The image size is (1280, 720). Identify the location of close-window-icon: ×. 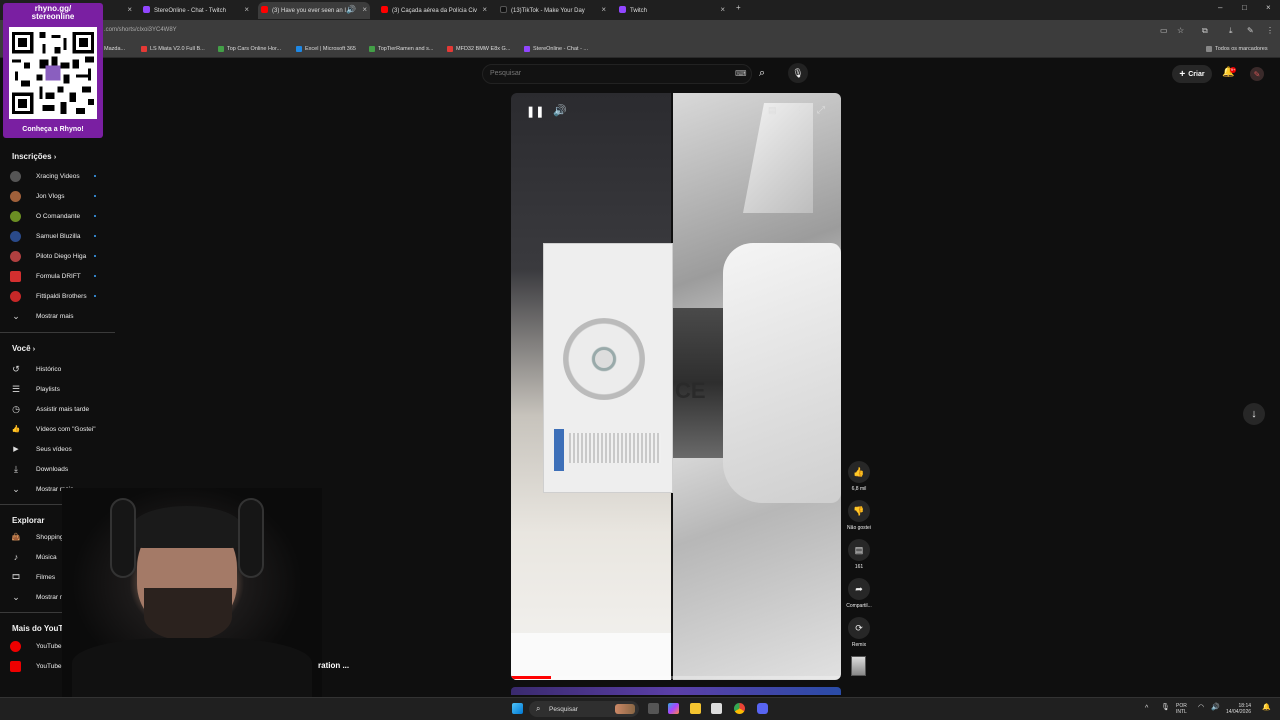
(1268, 7).